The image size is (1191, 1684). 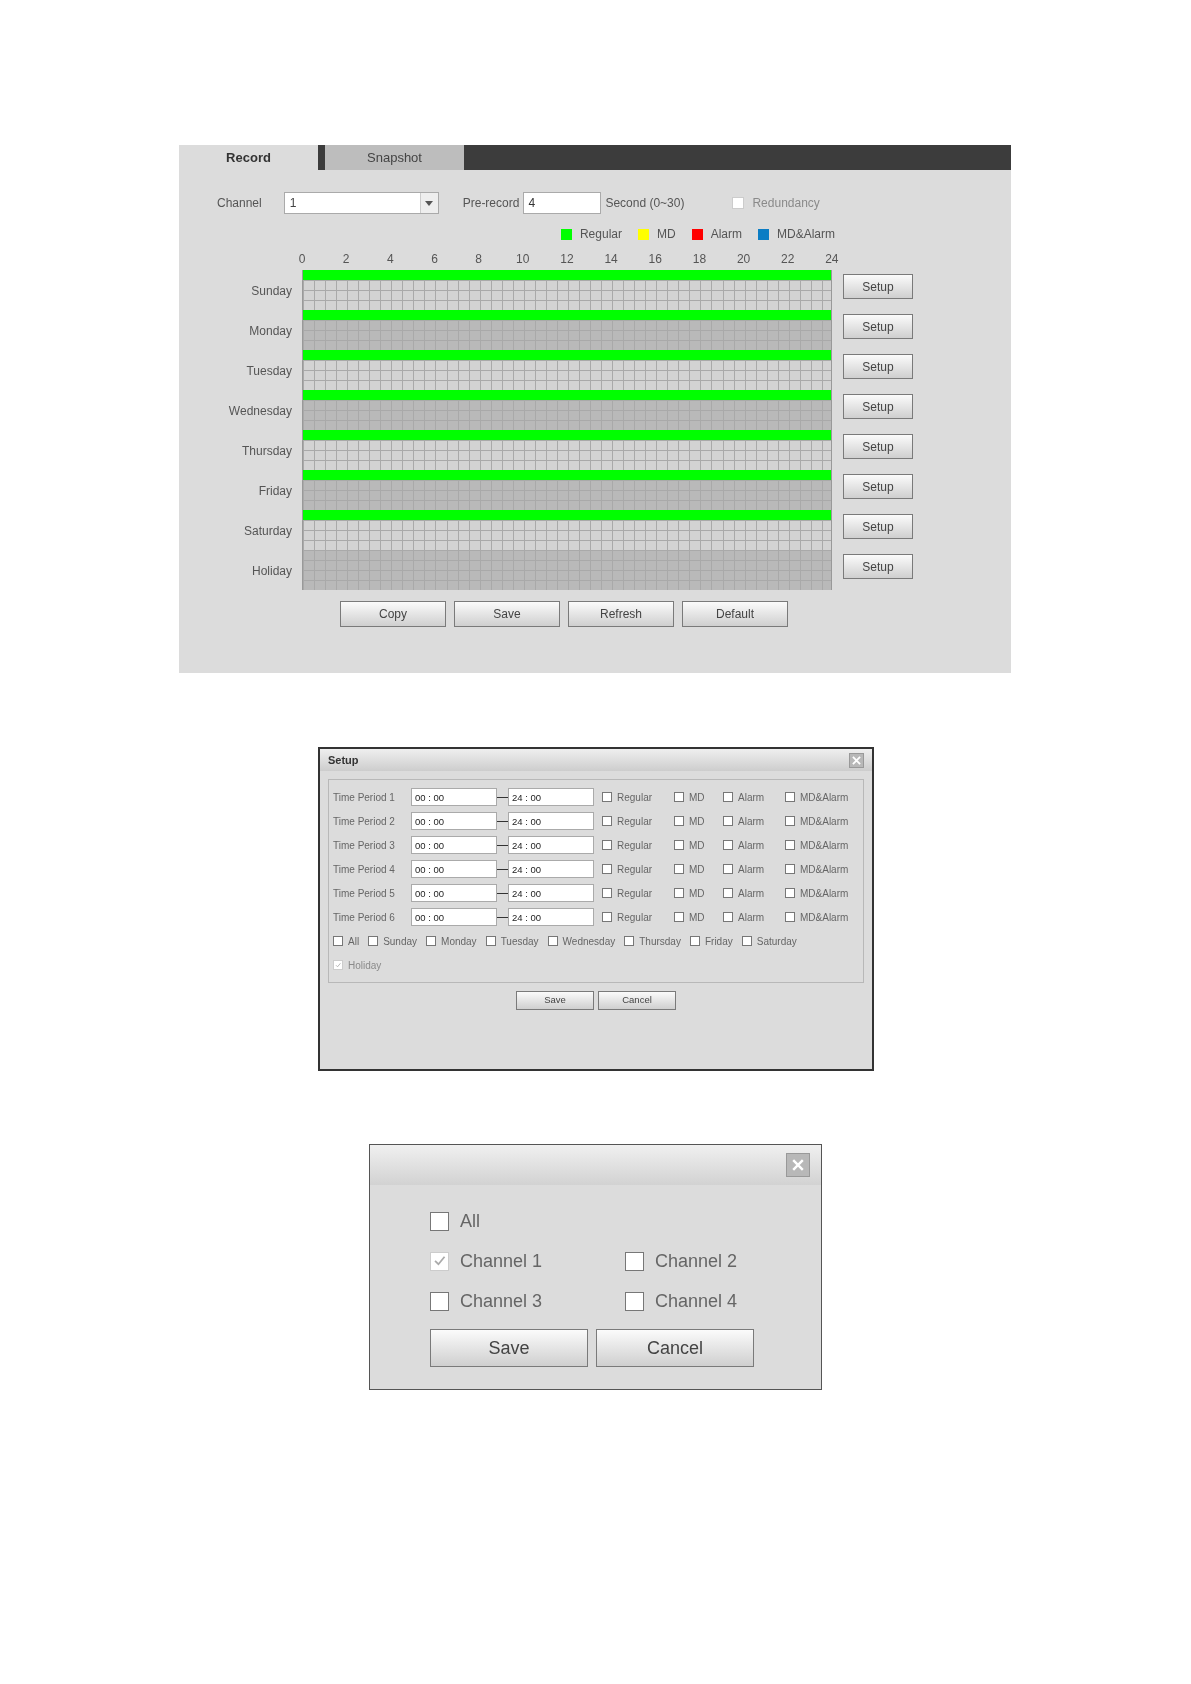 I want to click on hour-label: 10, so click(x=523, y=258).